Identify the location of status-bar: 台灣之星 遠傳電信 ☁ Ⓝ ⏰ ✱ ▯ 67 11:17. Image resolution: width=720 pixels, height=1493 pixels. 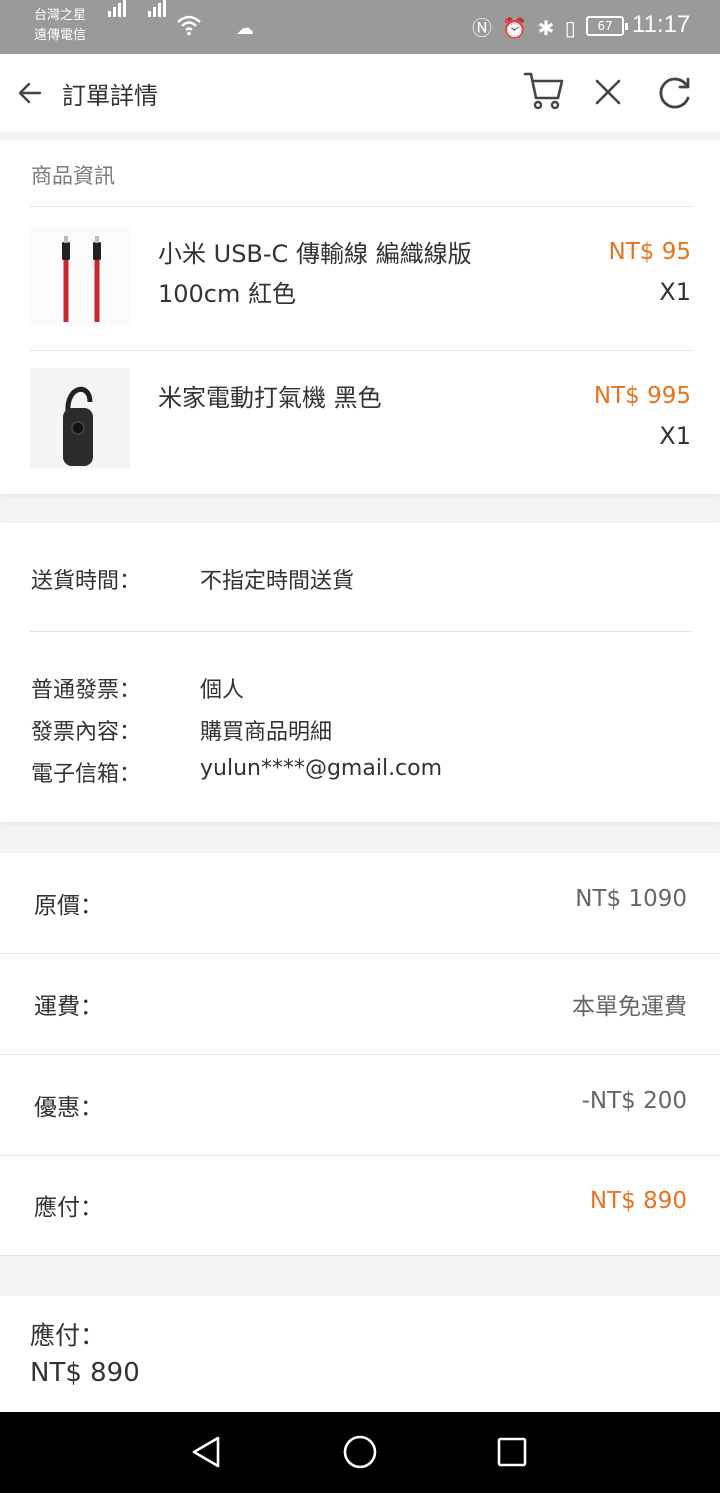
(360, 27).